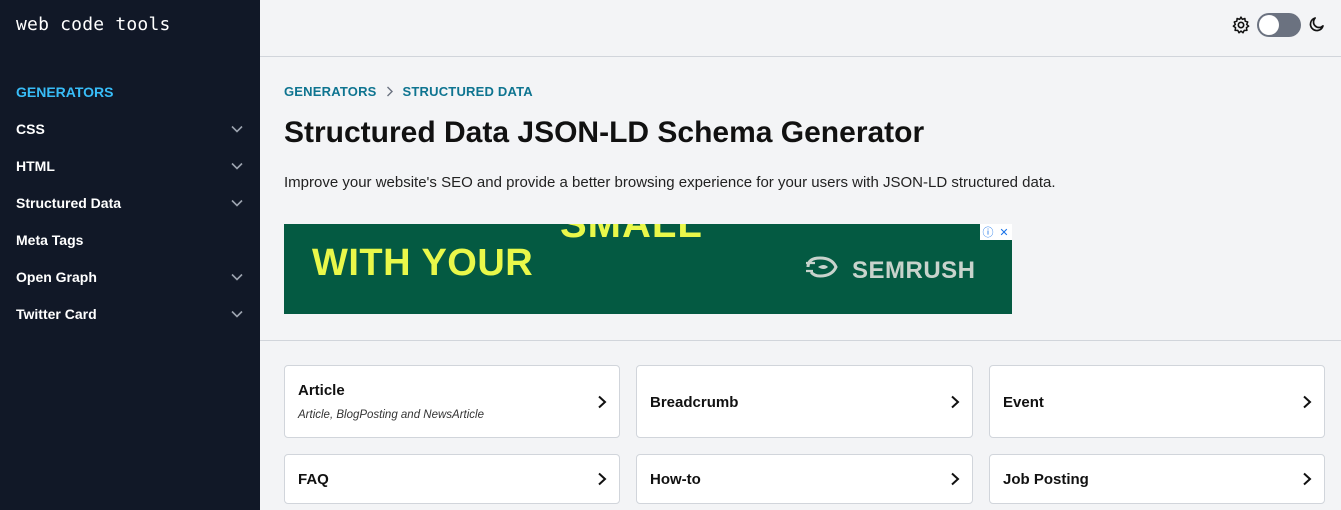 The width and height of the screenshot is (1341, 510). Describe the element at coordinates (130, 202) in the screenshot. I see `sidebar-item-structured-data: Structured Data` at that location.